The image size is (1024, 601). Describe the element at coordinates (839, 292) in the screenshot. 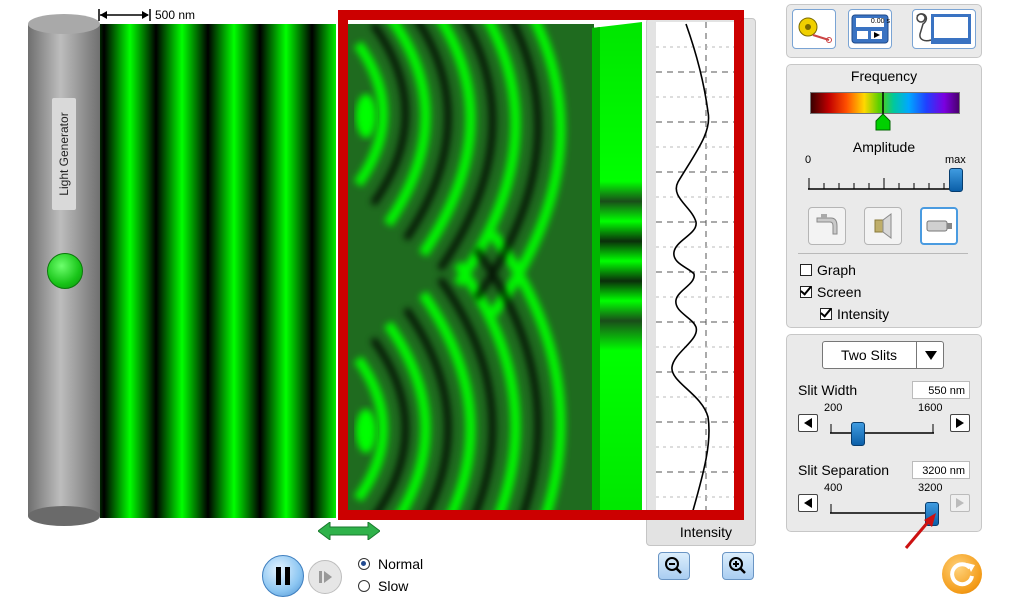

I see `screen-checkbox-label: Screen` at that location.